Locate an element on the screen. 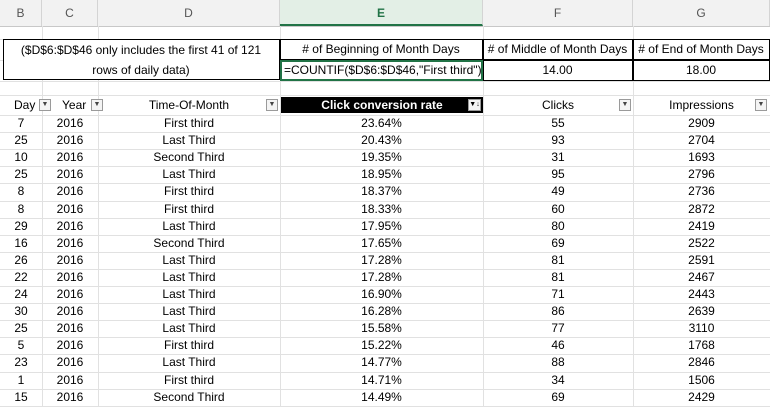  cell-impressions: 2796 is located at coordinates (701, 174).